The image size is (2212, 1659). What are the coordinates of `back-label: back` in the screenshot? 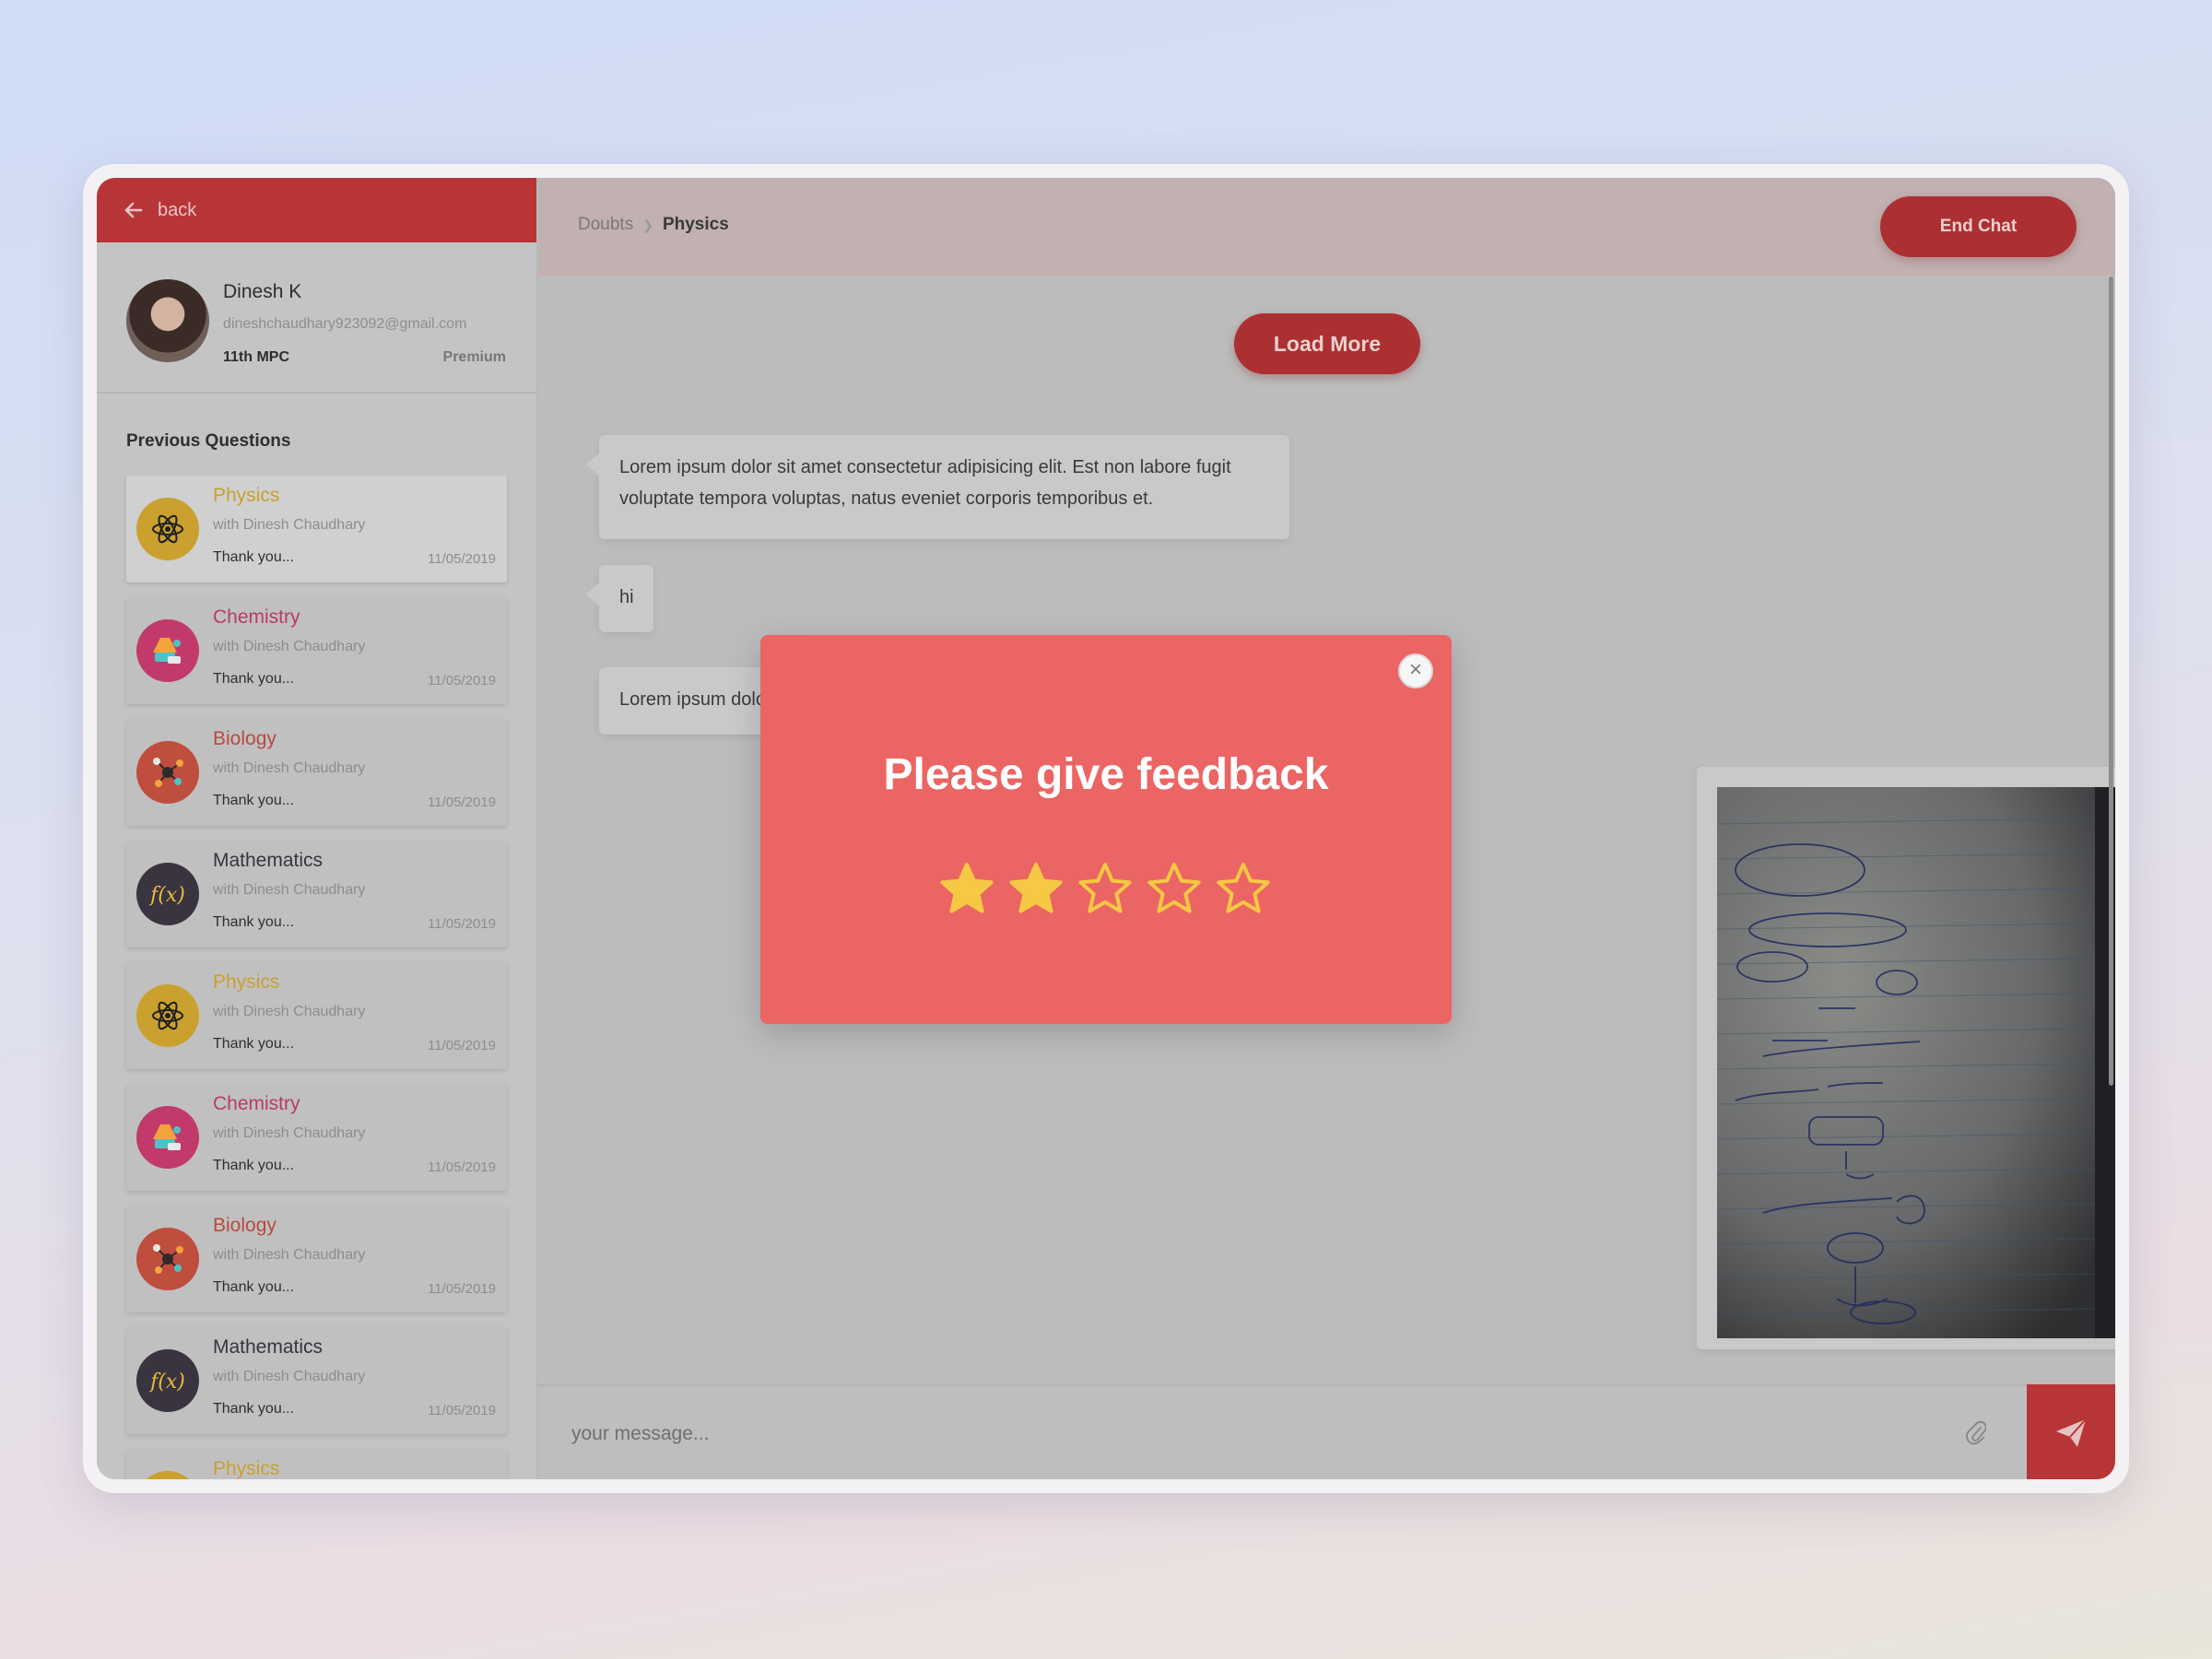 It's located at (177, 209).